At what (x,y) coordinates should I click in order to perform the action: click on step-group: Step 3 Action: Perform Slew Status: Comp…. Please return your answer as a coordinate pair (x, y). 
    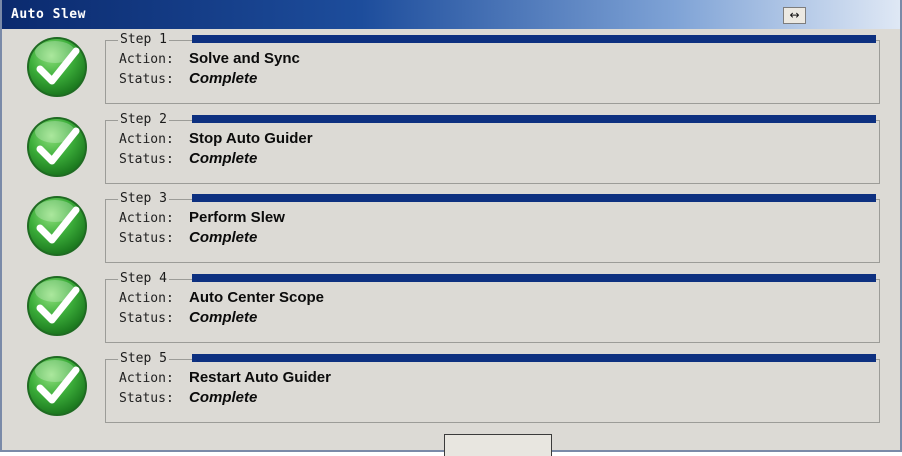
    Looking at the image, I should click on (492, 227).